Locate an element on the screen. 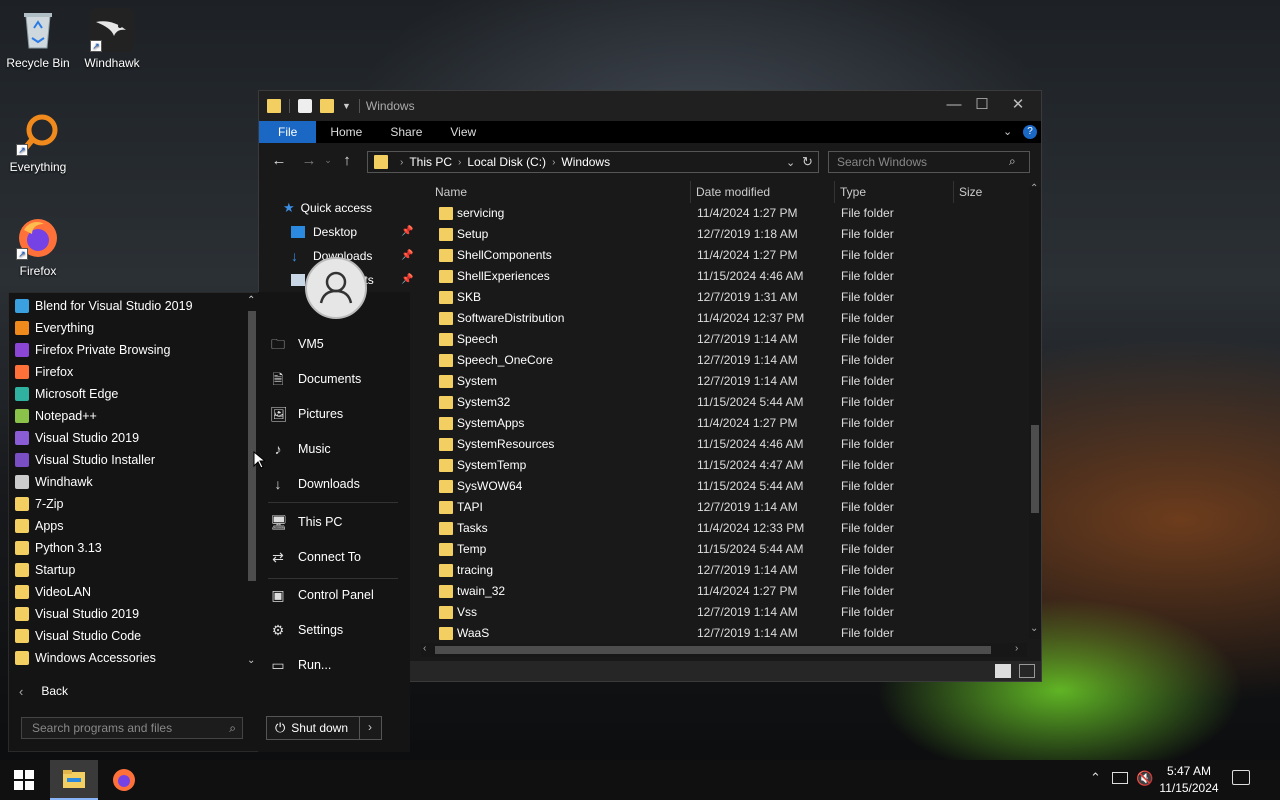 This screenshot has height=800, width=1280. program-item: VideoLAN is located at coordinates (53, 592).